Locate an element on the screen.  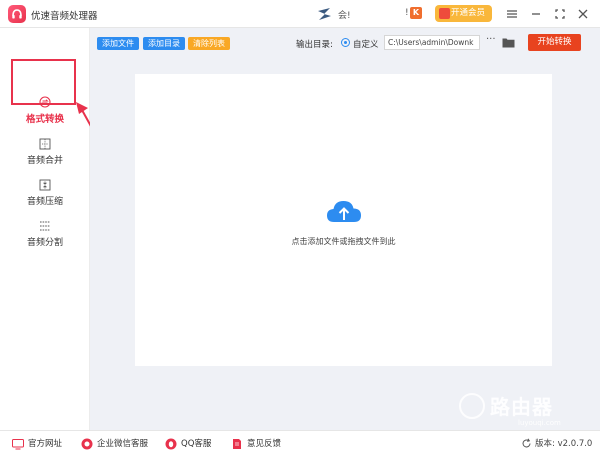
qq-icon is located at coordinates (171, 444).